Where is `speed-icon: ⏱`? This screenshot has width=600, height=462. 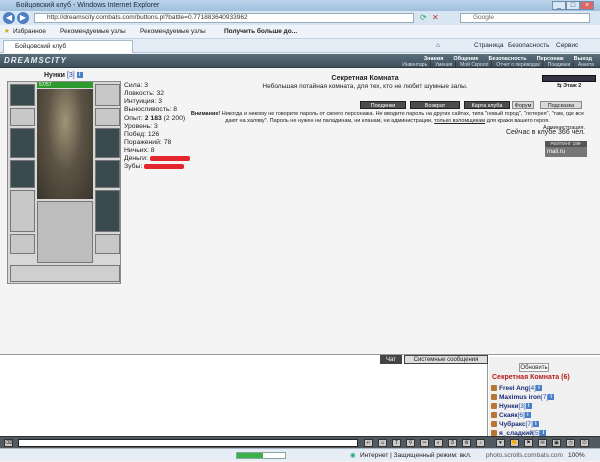
speed-icon: ⏱ is located at coordinates (452, 443).